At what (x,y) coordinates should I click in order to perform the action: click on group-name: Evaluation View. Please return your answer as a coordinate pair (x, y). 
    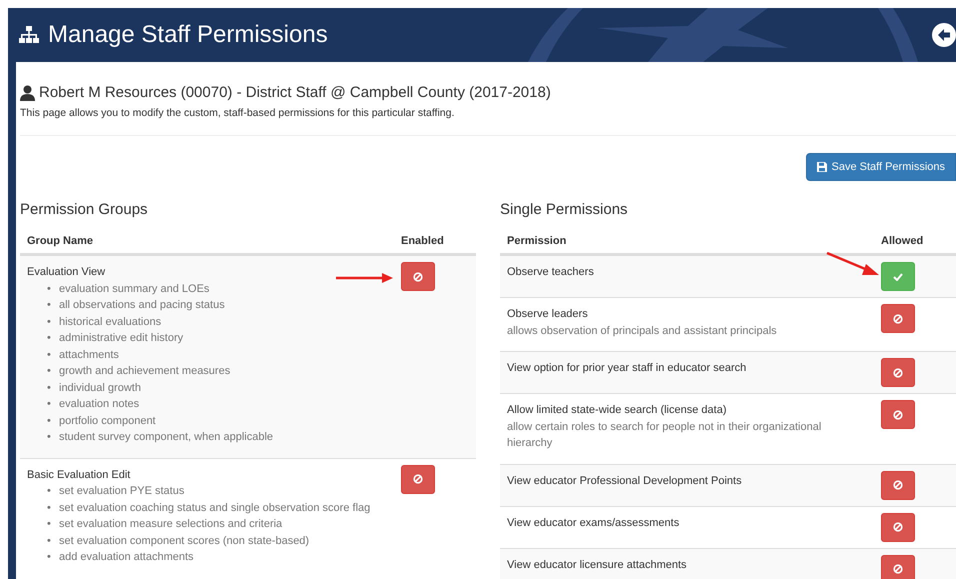
    Looking at the image, I should click on (66, 272).